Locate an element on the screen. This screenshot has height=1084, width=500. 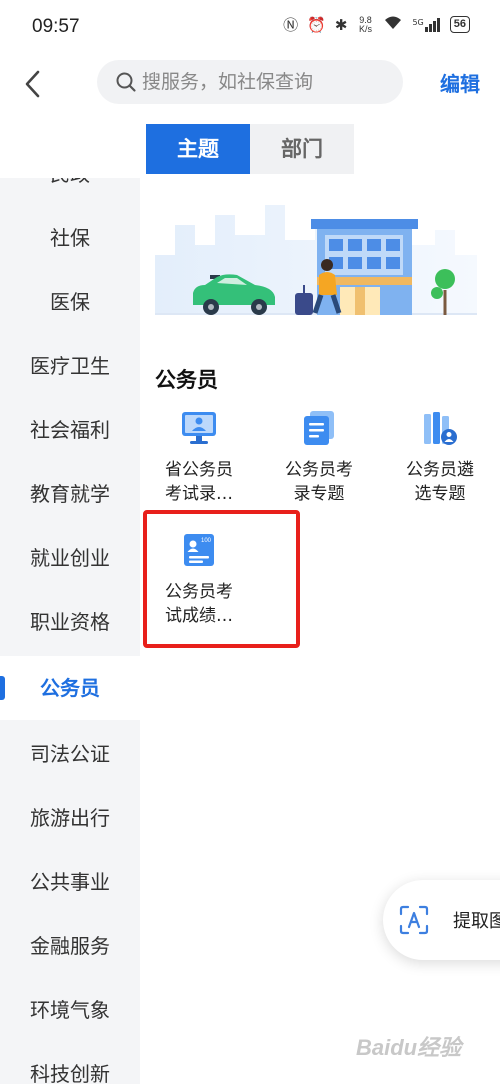
tab-bar: 主题 部门 is located at coordinates (250, 149).